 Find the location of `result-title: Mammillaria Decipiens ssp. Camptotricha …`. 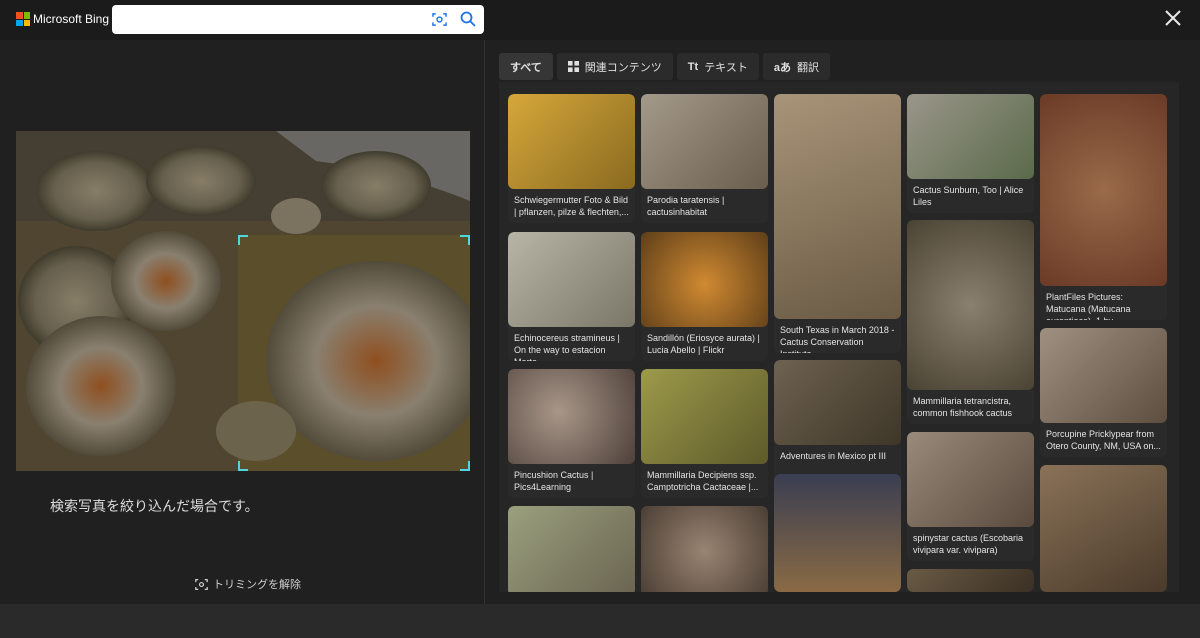

result-title: Mammillaria Decipiens ssp. Camptotricha … is located at coordinates (703, 481).